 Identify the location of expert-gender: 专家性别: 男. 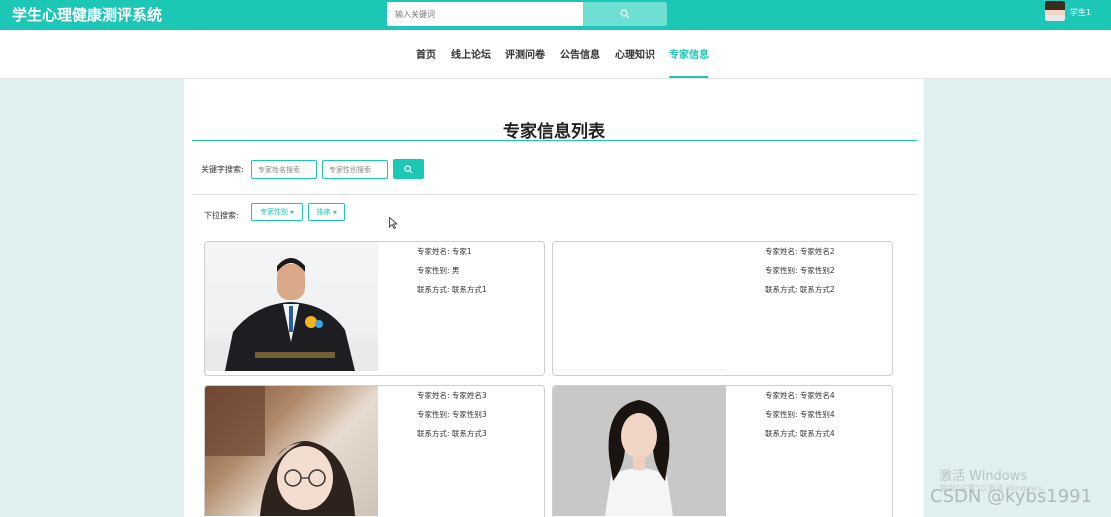
(438, 270).